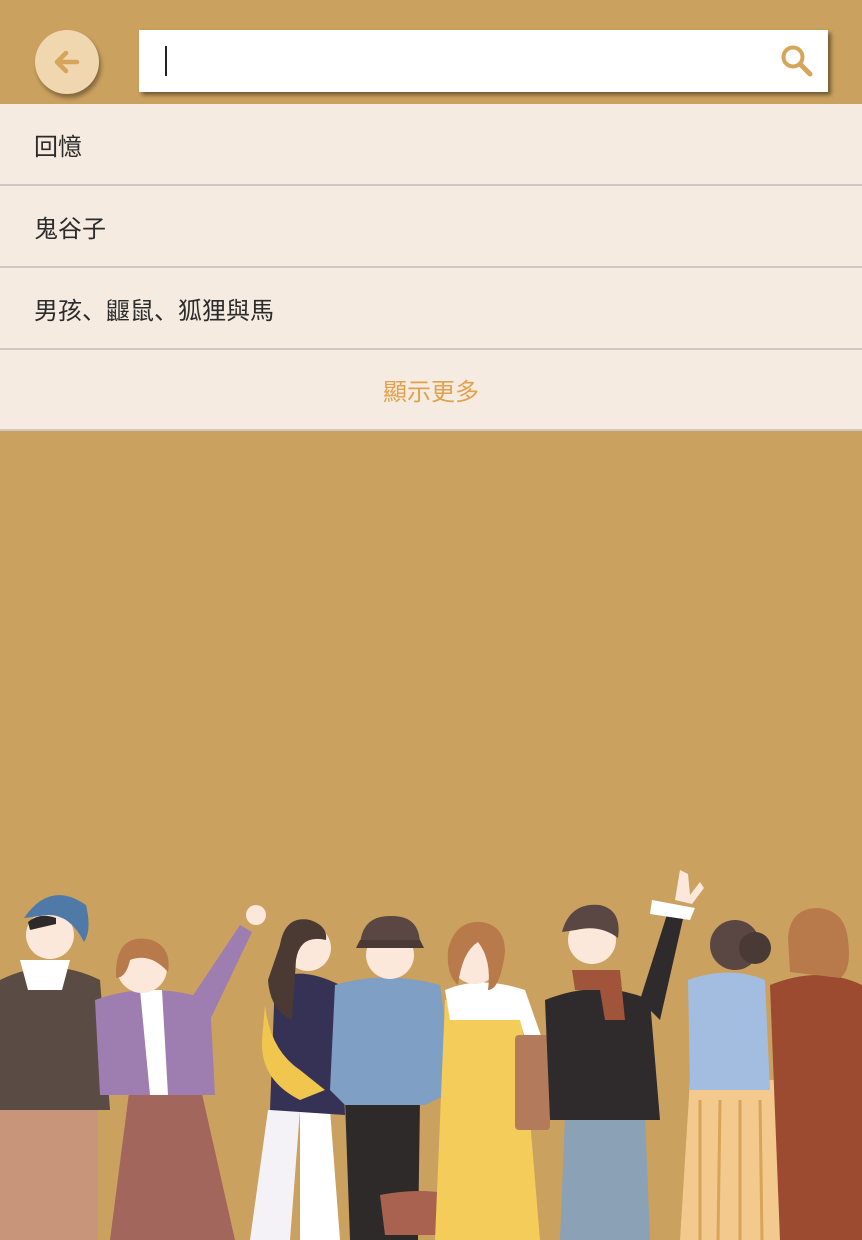 This screenshot has height=1240, width=862. I want to click on search-button, so click(797, 61).